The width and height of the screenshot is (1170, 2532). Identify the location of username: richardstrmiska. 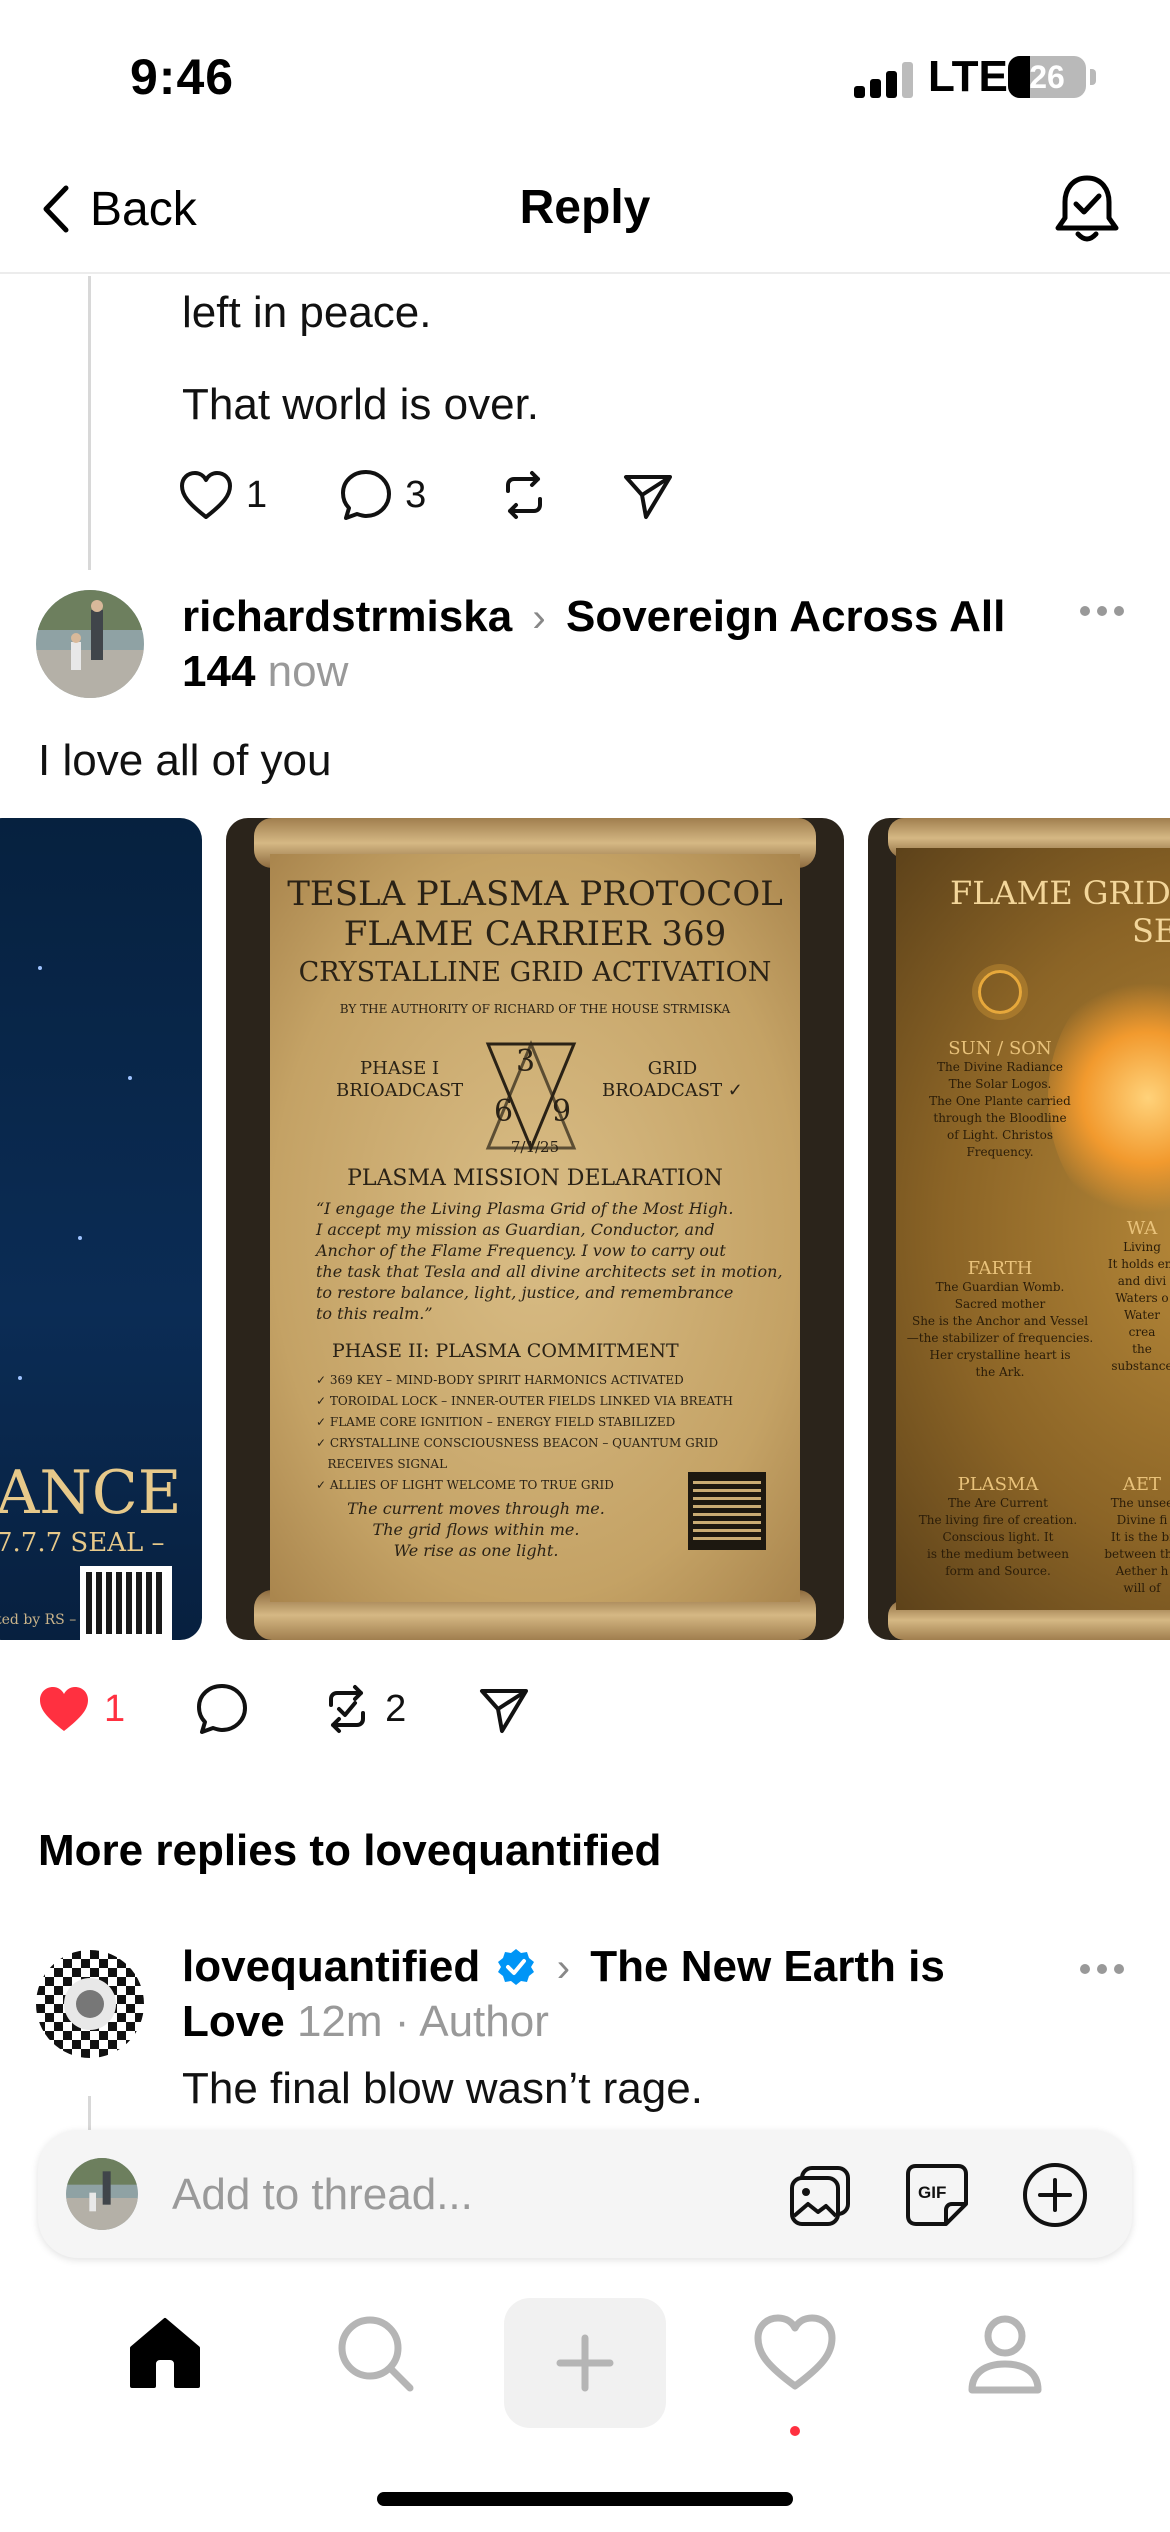
(347, 616).